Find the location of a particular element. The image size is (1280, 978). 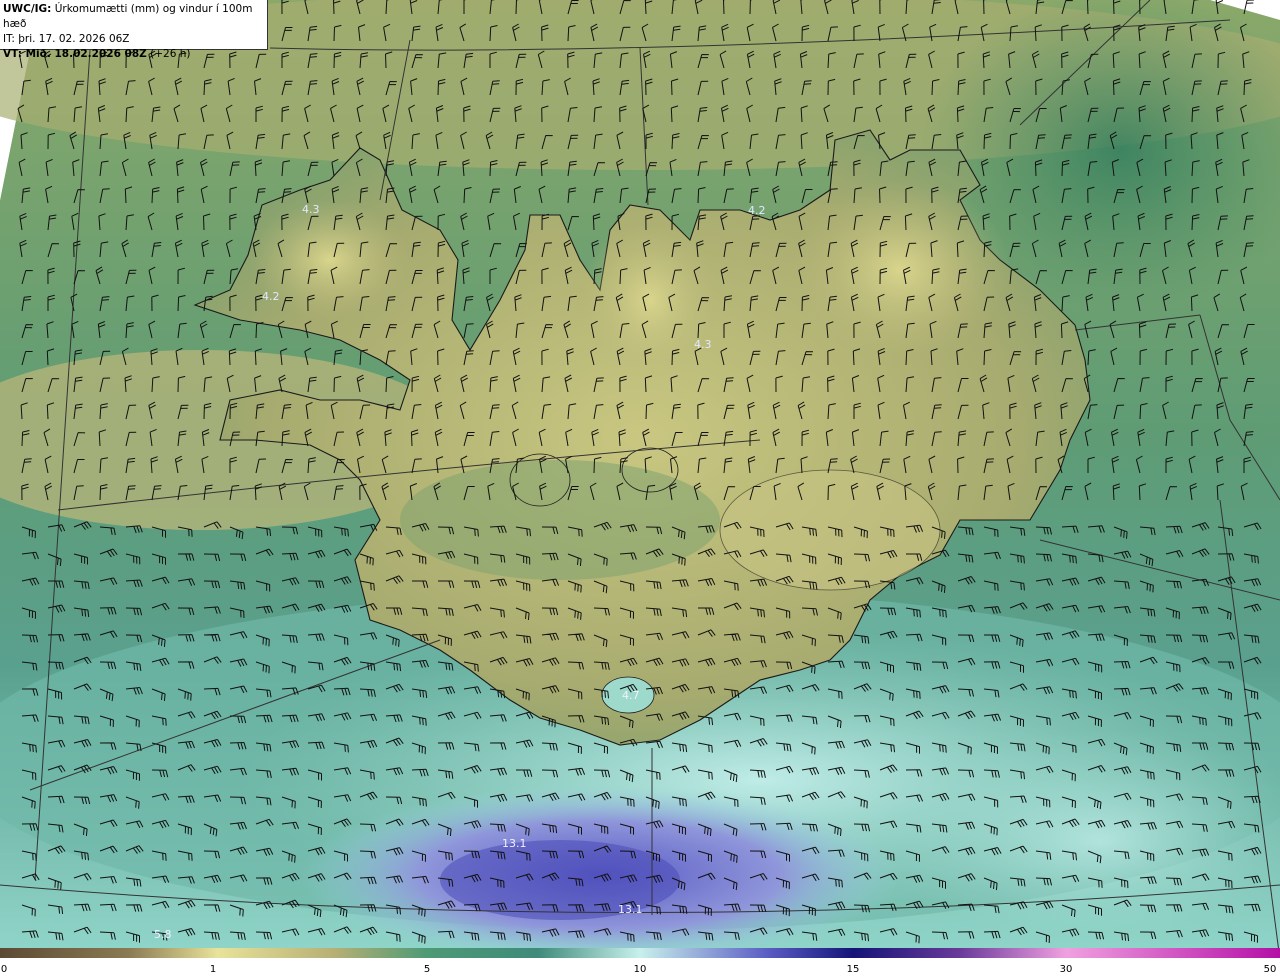

valid-time-line: VT: Mið. 18.02.2026 08Z (+26 h) is located at coordinates (133, 54).